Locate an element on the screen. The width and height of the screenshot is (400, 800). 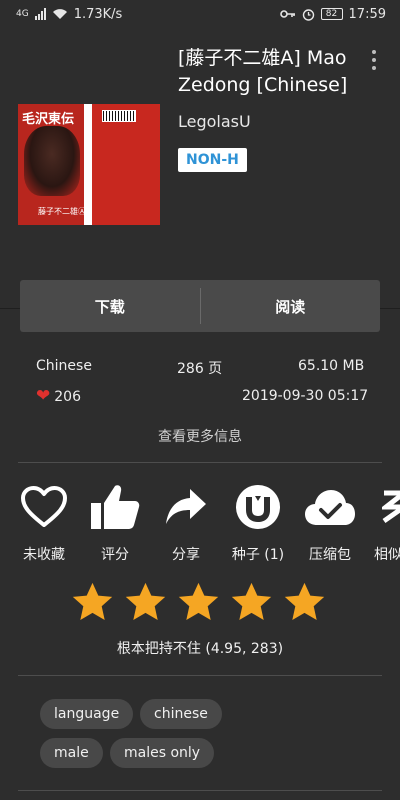
category-badge: NON-H is located at coordinates (212, 160).